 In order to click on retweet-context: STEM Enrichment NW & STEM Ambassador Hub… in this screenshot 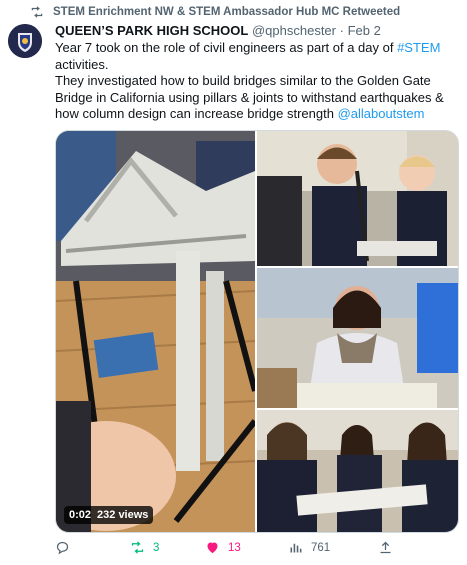, I will do `click(215, 12)`.